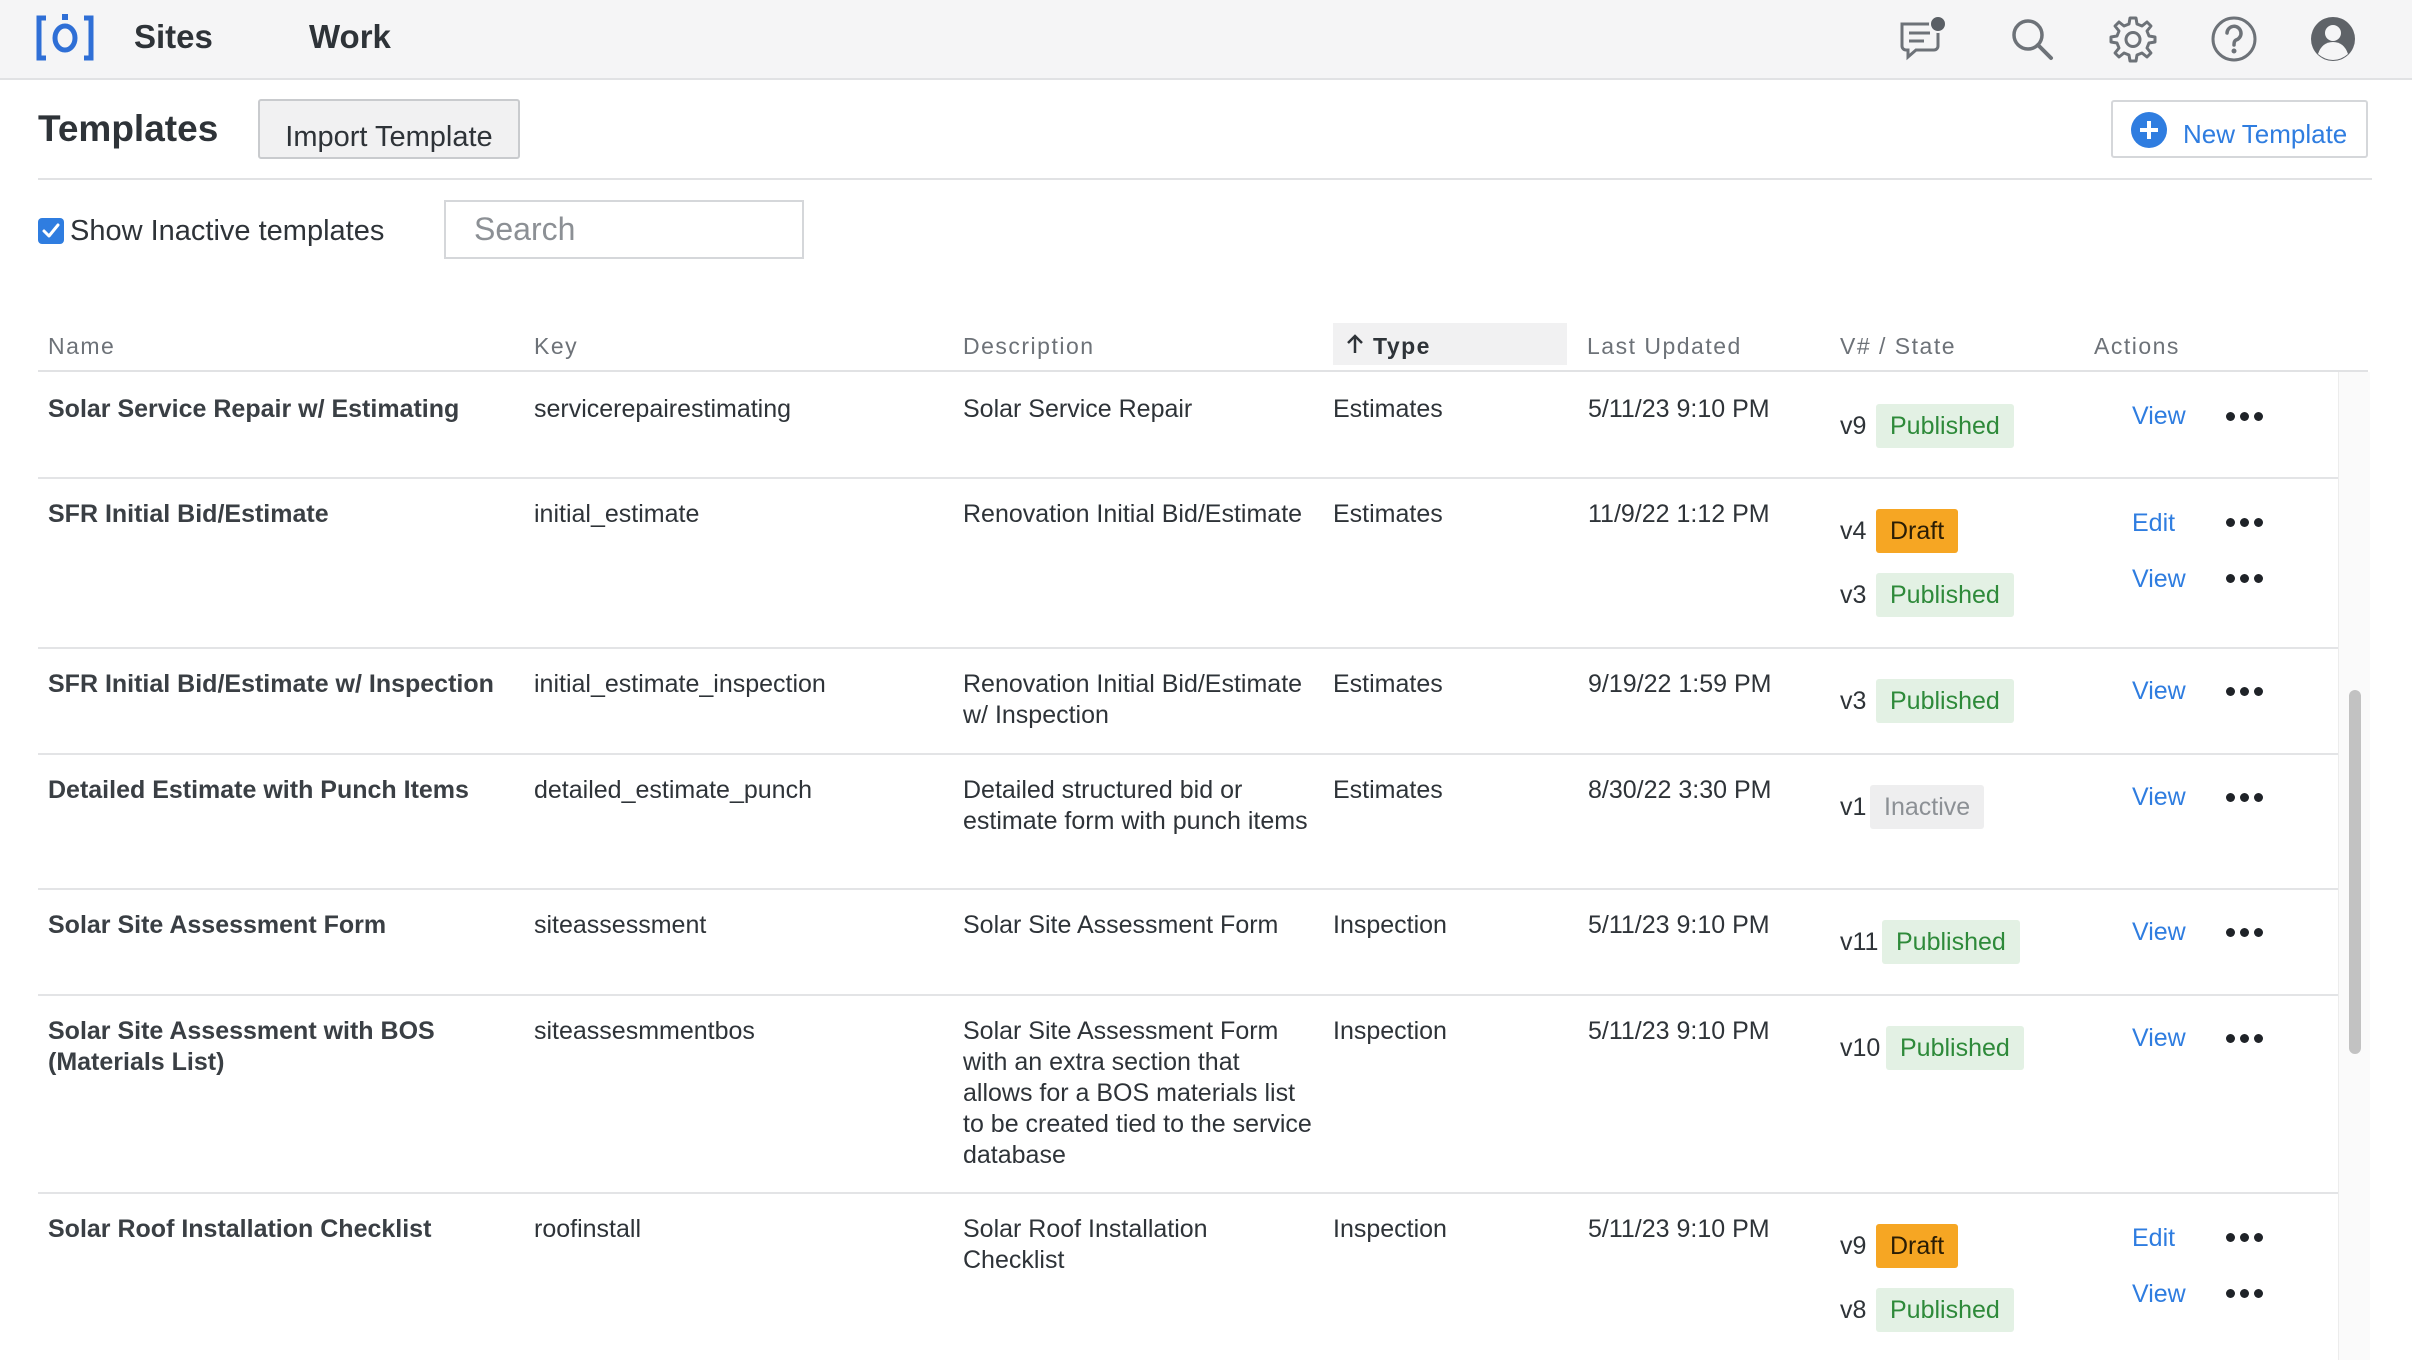 The image size is (2412, 1360). I want to click on template-last-updated: 9/19/22 1:59 PM, so click(1680, 684).